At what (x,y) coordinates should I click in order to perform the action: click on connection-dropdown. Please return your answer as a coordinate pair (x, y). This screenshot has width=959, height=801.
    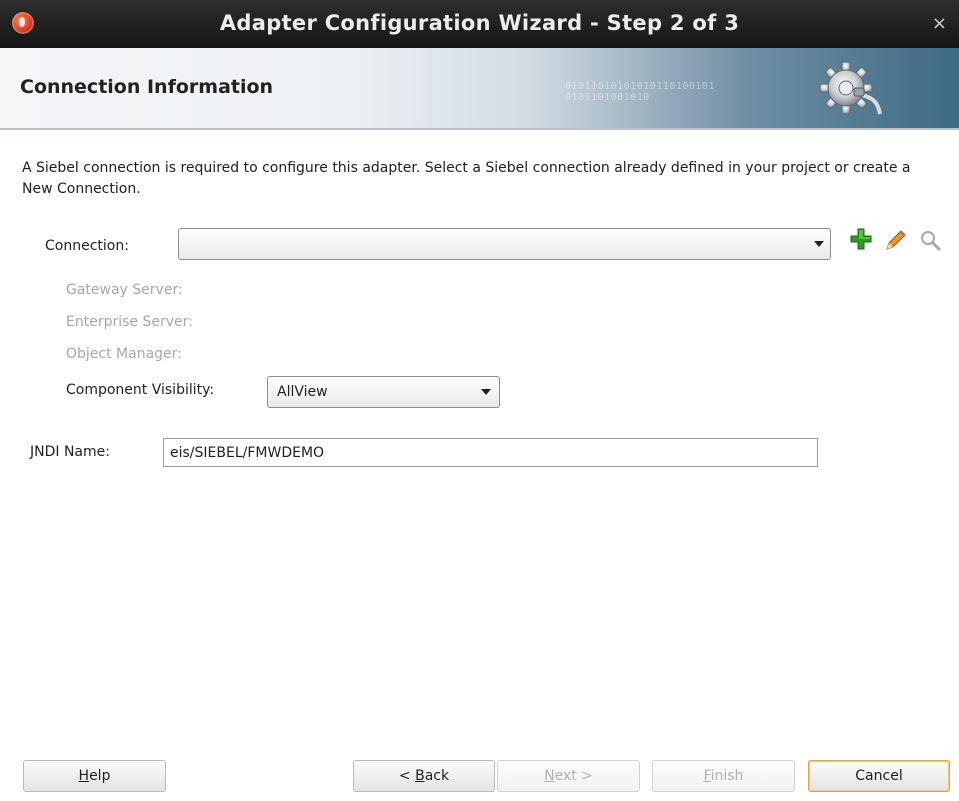
    Looking at the image, I should click on (504, 244).